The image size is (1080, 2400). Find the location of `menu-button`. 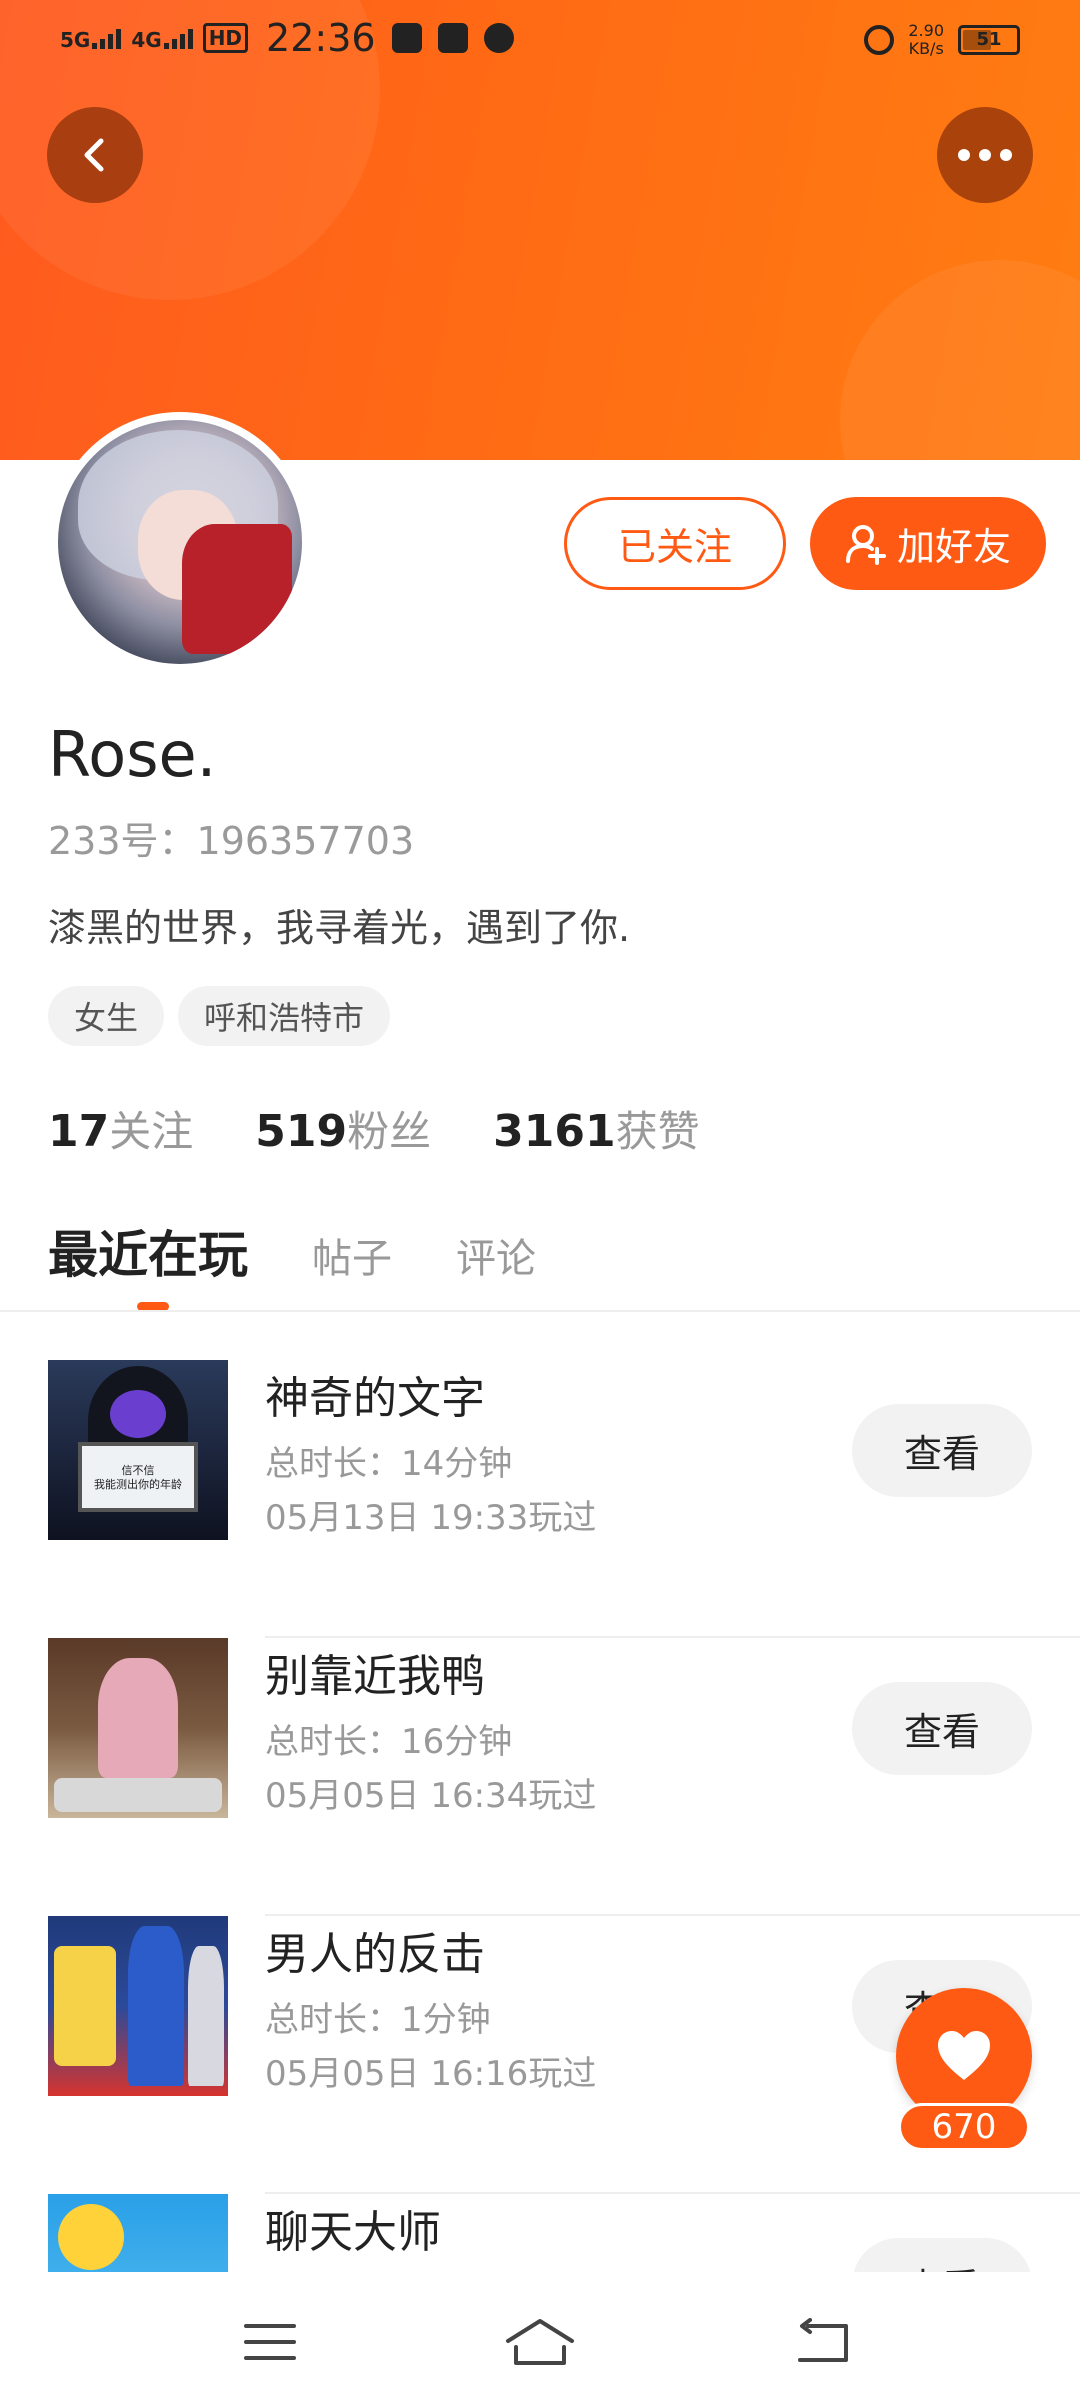

menu-button is located at coordinates (270, 2342).